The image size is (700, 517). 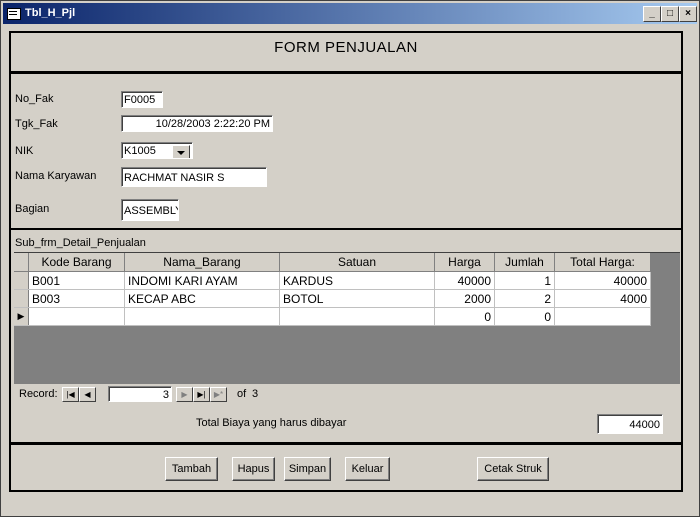 I want to click on cell-harga: 40000, so click(x=464, y=280).